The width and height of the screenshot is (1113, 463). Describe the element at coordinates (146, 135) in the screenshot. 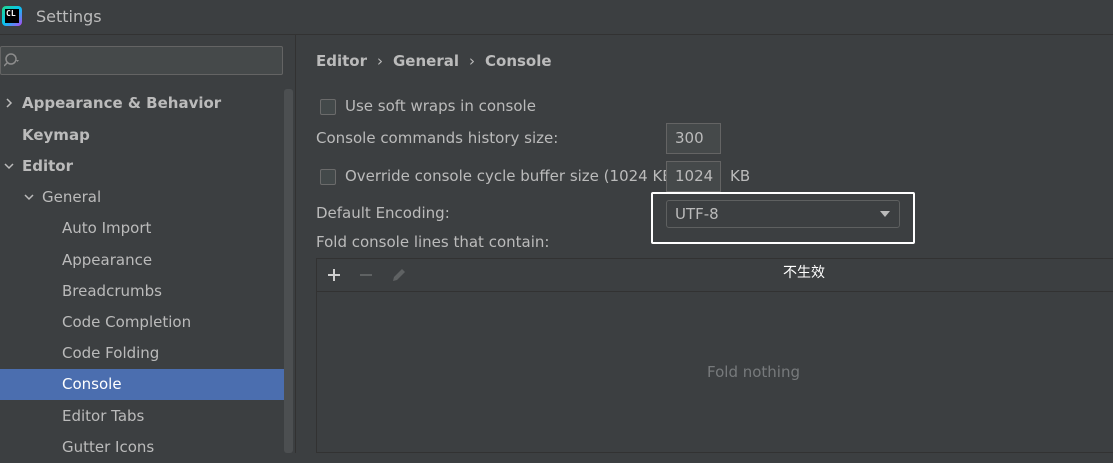

I see `sidebar-item-keymap: Keymap` at that location.